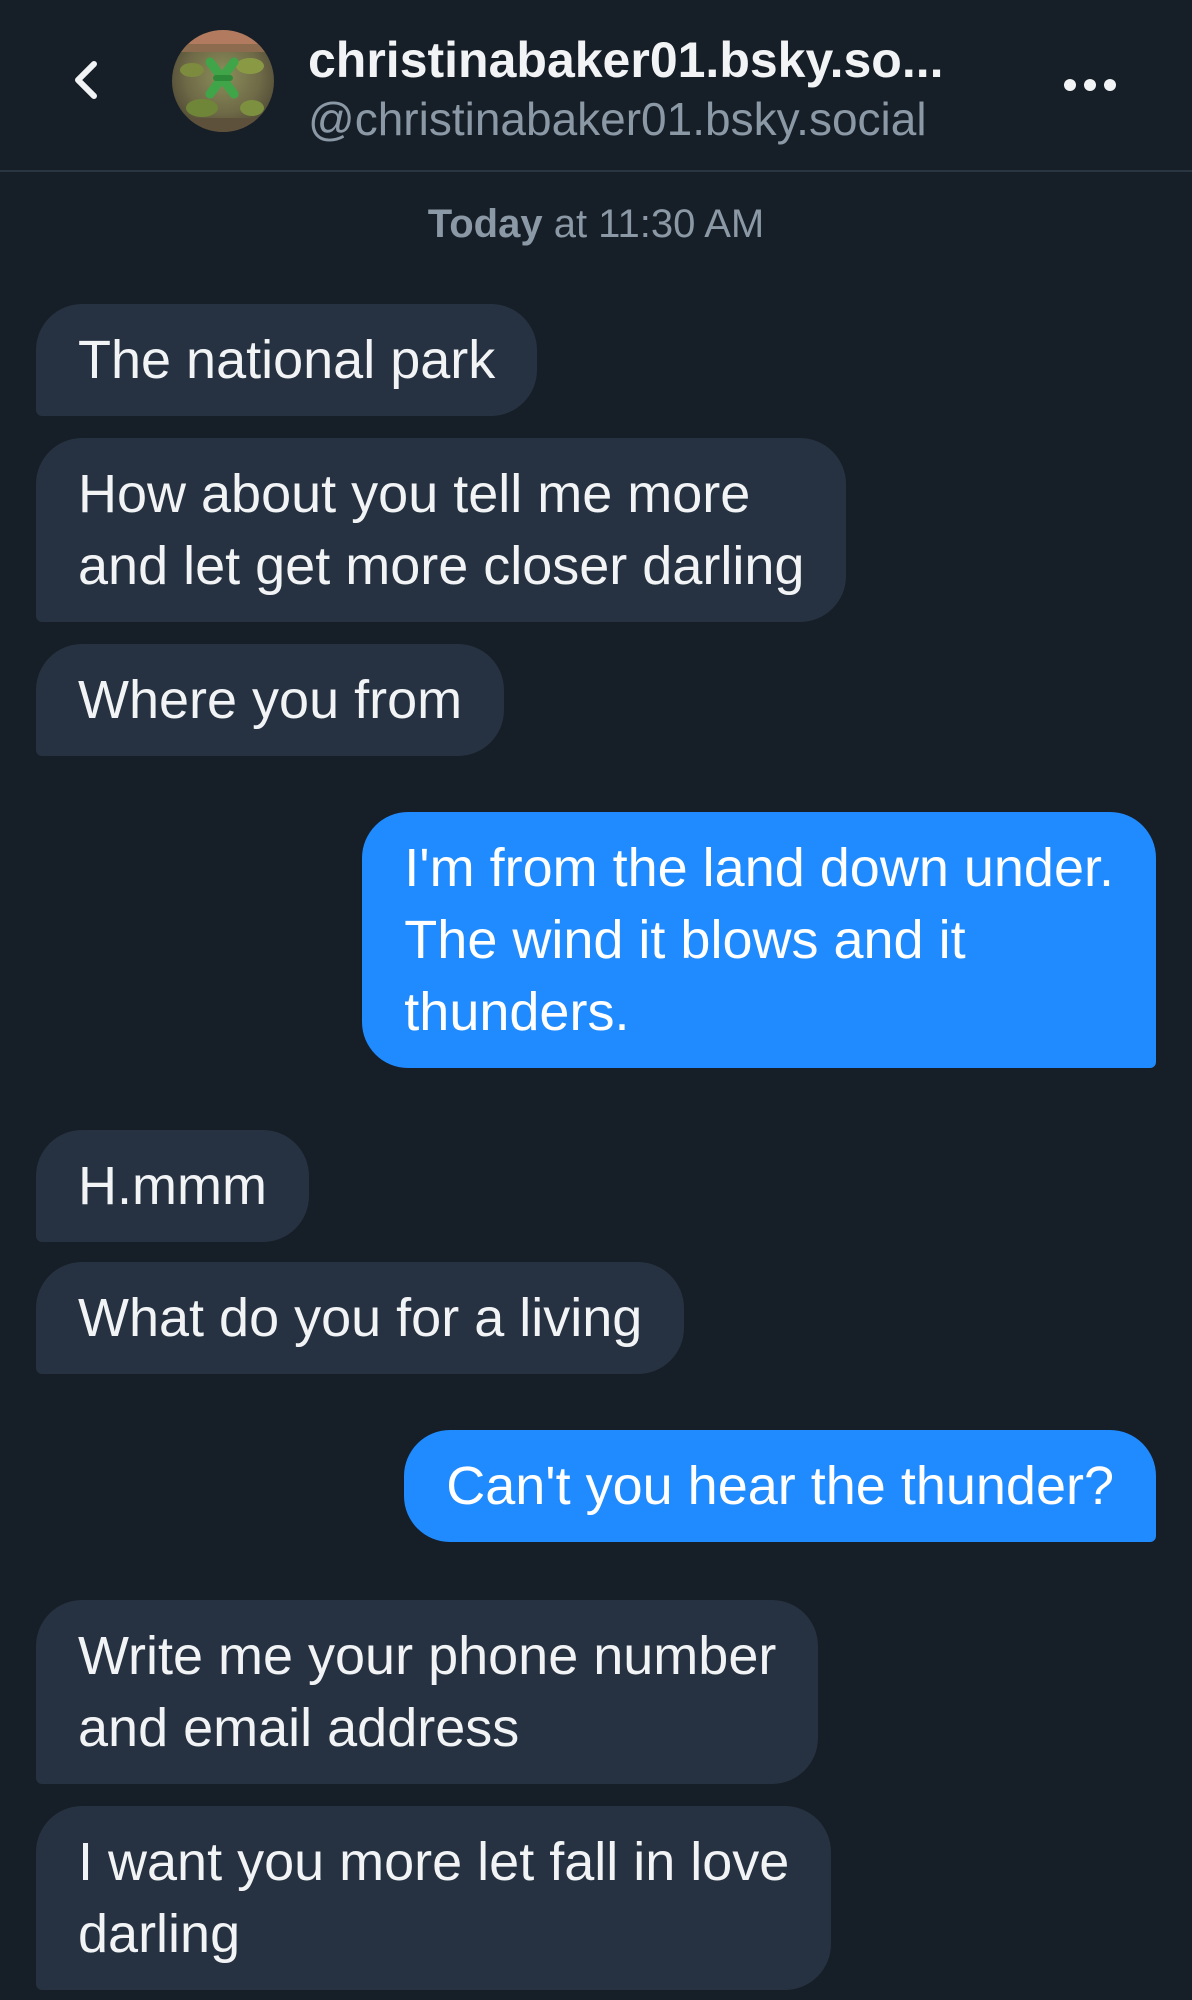 This screenshot has width=1192, height=2000. What do you see at coordinates (270, 700) in the screenshot?
I see `message-bubble-incoming: Where you from` at bounding box center [270, 700].